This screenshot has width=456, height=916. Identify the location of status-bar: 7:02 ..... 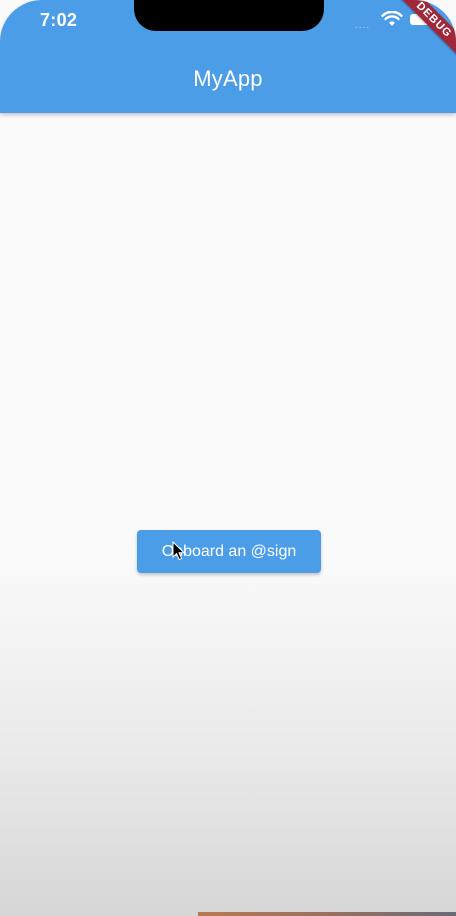
(228, 22).